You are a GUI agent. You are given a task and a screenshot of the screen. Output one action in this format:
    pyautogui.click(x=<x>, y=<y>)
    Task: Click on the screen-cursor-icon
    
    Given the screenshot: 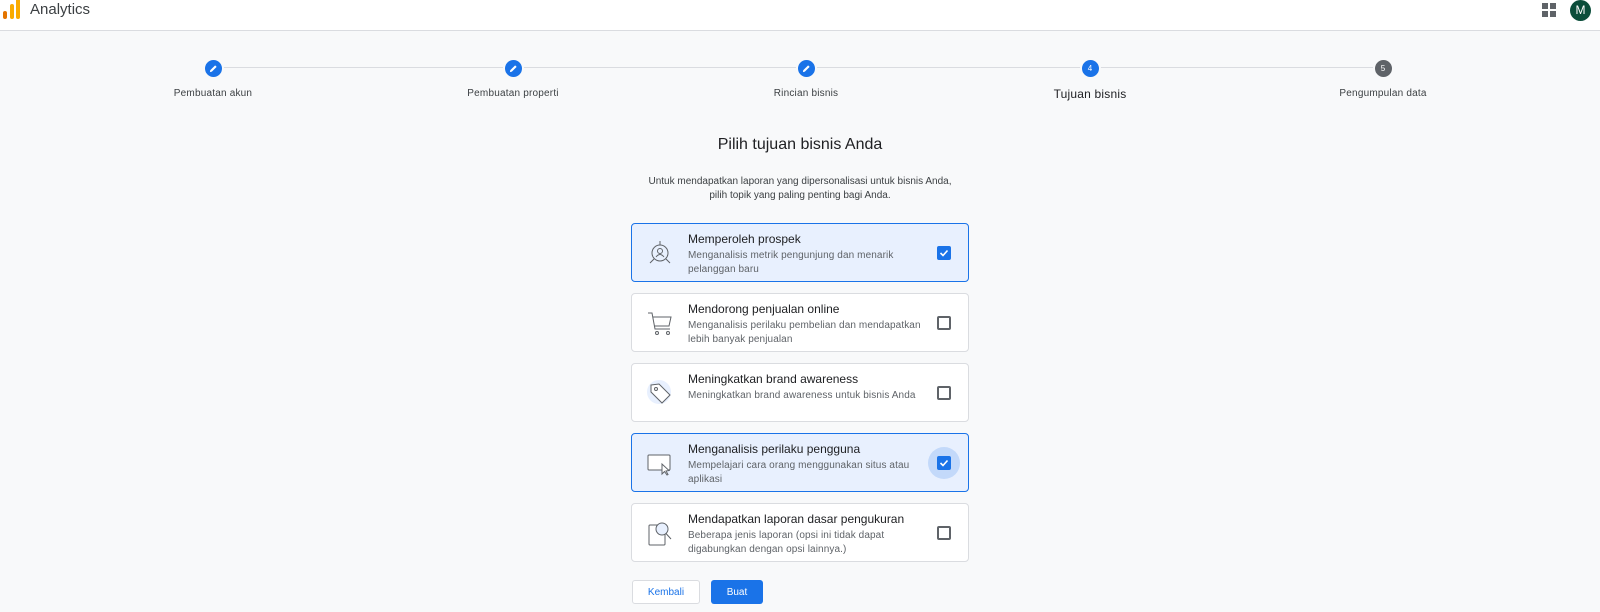 What is the action you would take?
    pyautogui.click(x=659, y=465)
    